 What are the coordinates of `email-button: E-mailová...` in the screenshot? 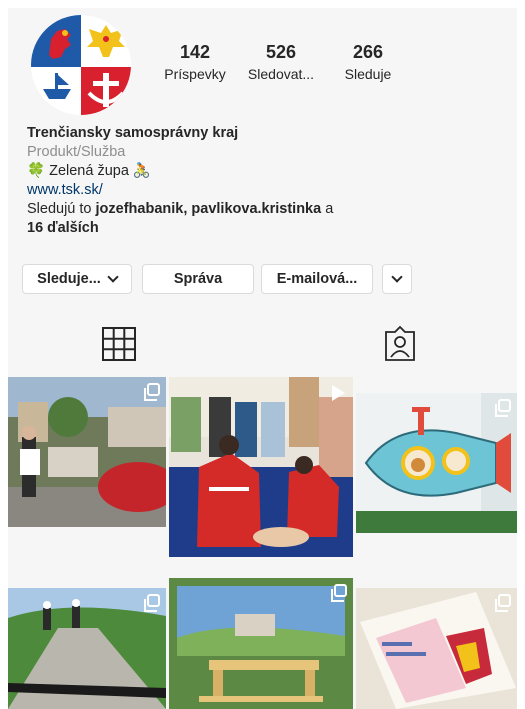 It's located at (317, 279).